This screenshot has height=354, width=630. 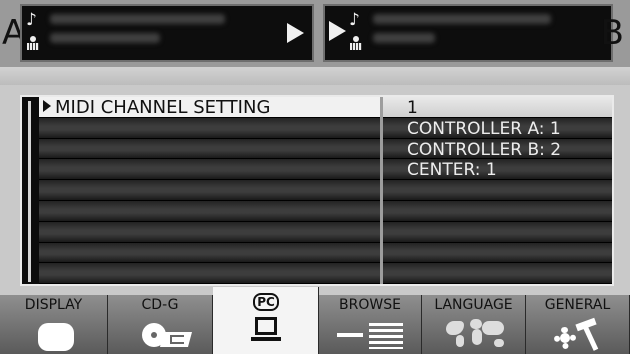 I want to click on deck-a-artist, so click(x=105, y=38).